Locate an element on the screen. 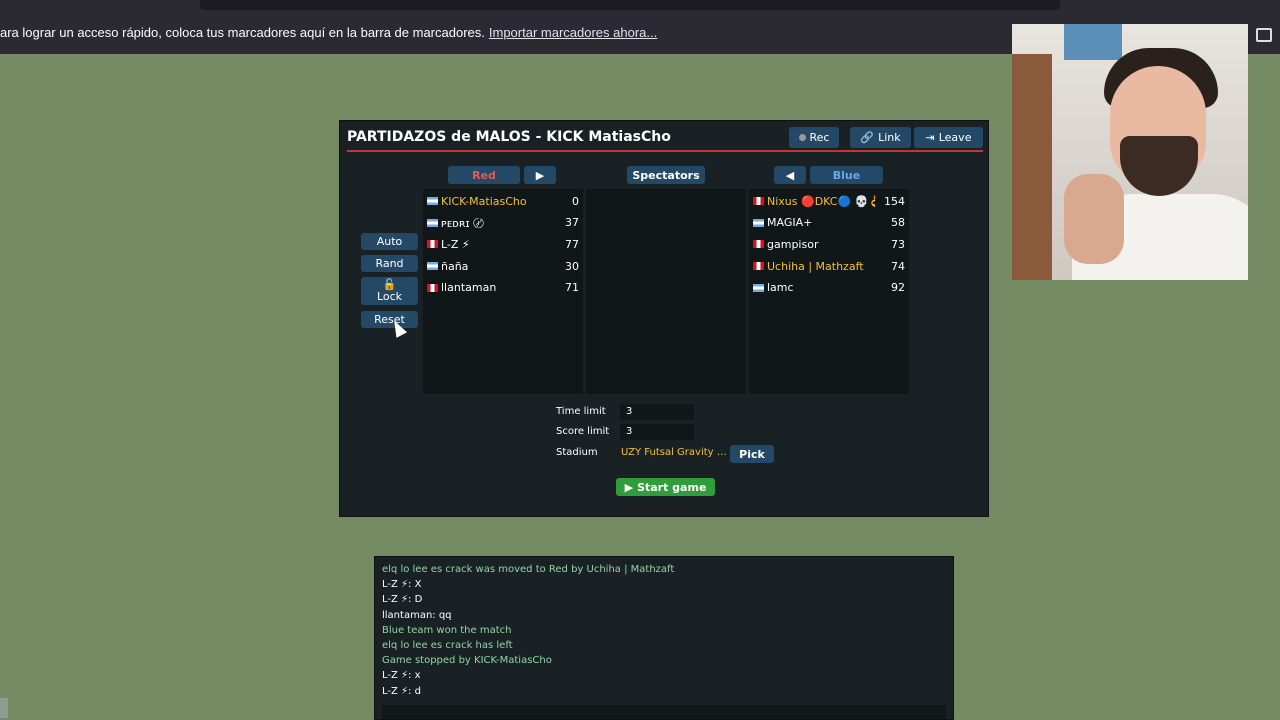 The image size is (1280, 720). player-name: L-Z ⚡ is located at coordinates (455, 244).